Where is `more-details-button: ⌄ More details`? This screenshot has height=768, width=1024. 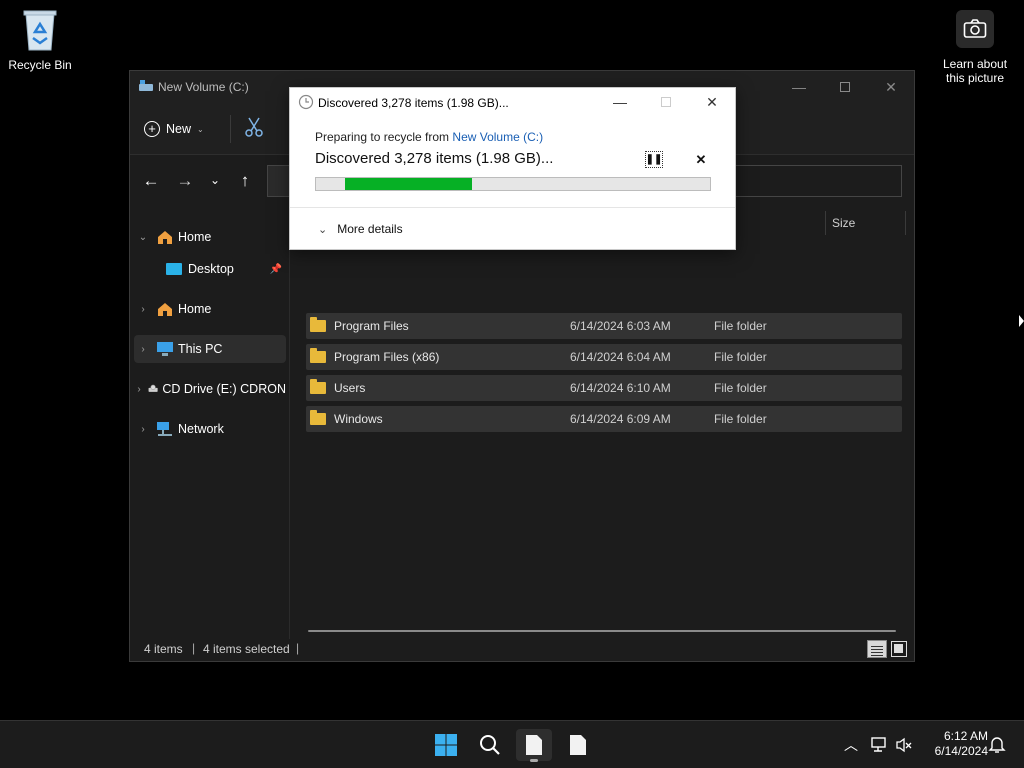 more-details-button: ⌄ More details is located at coordinates (360, 229).